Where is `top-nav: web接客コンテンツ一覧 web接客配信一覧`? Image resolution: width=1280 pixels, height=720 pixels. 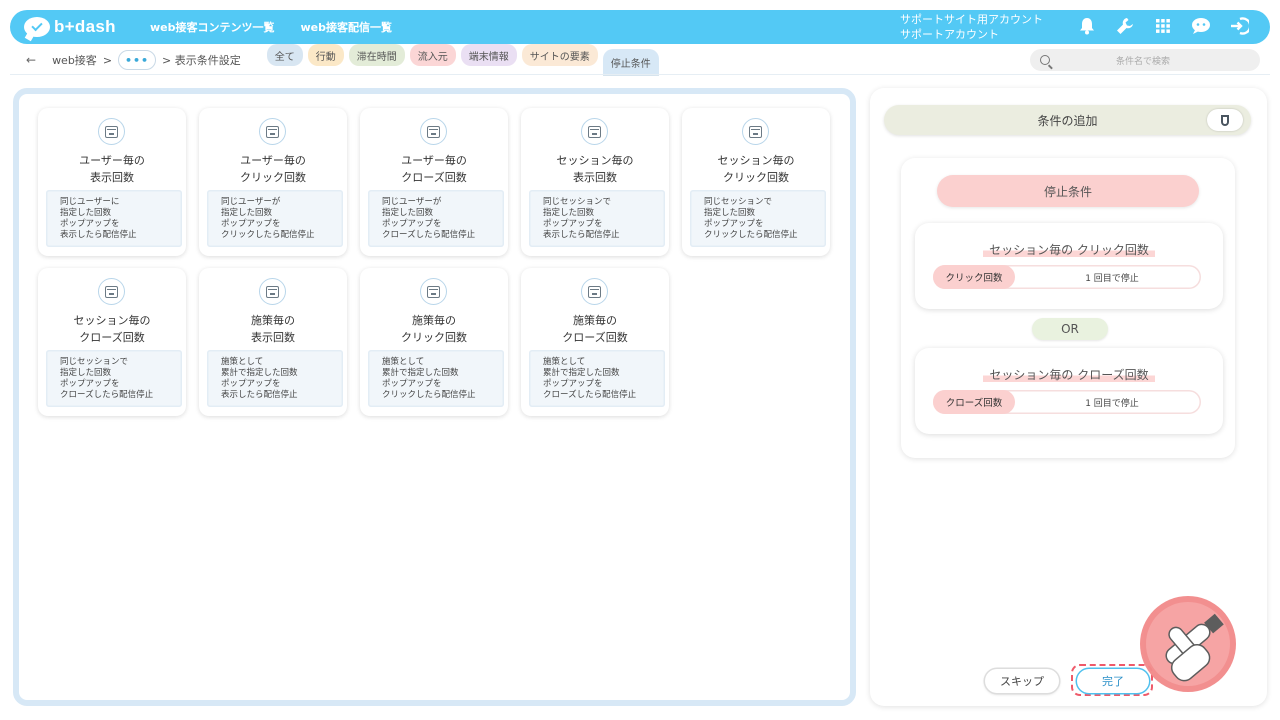
top-nav: web接客コンテンツ一覧 web接客配信一覧 is located at coordinates (271, 27).